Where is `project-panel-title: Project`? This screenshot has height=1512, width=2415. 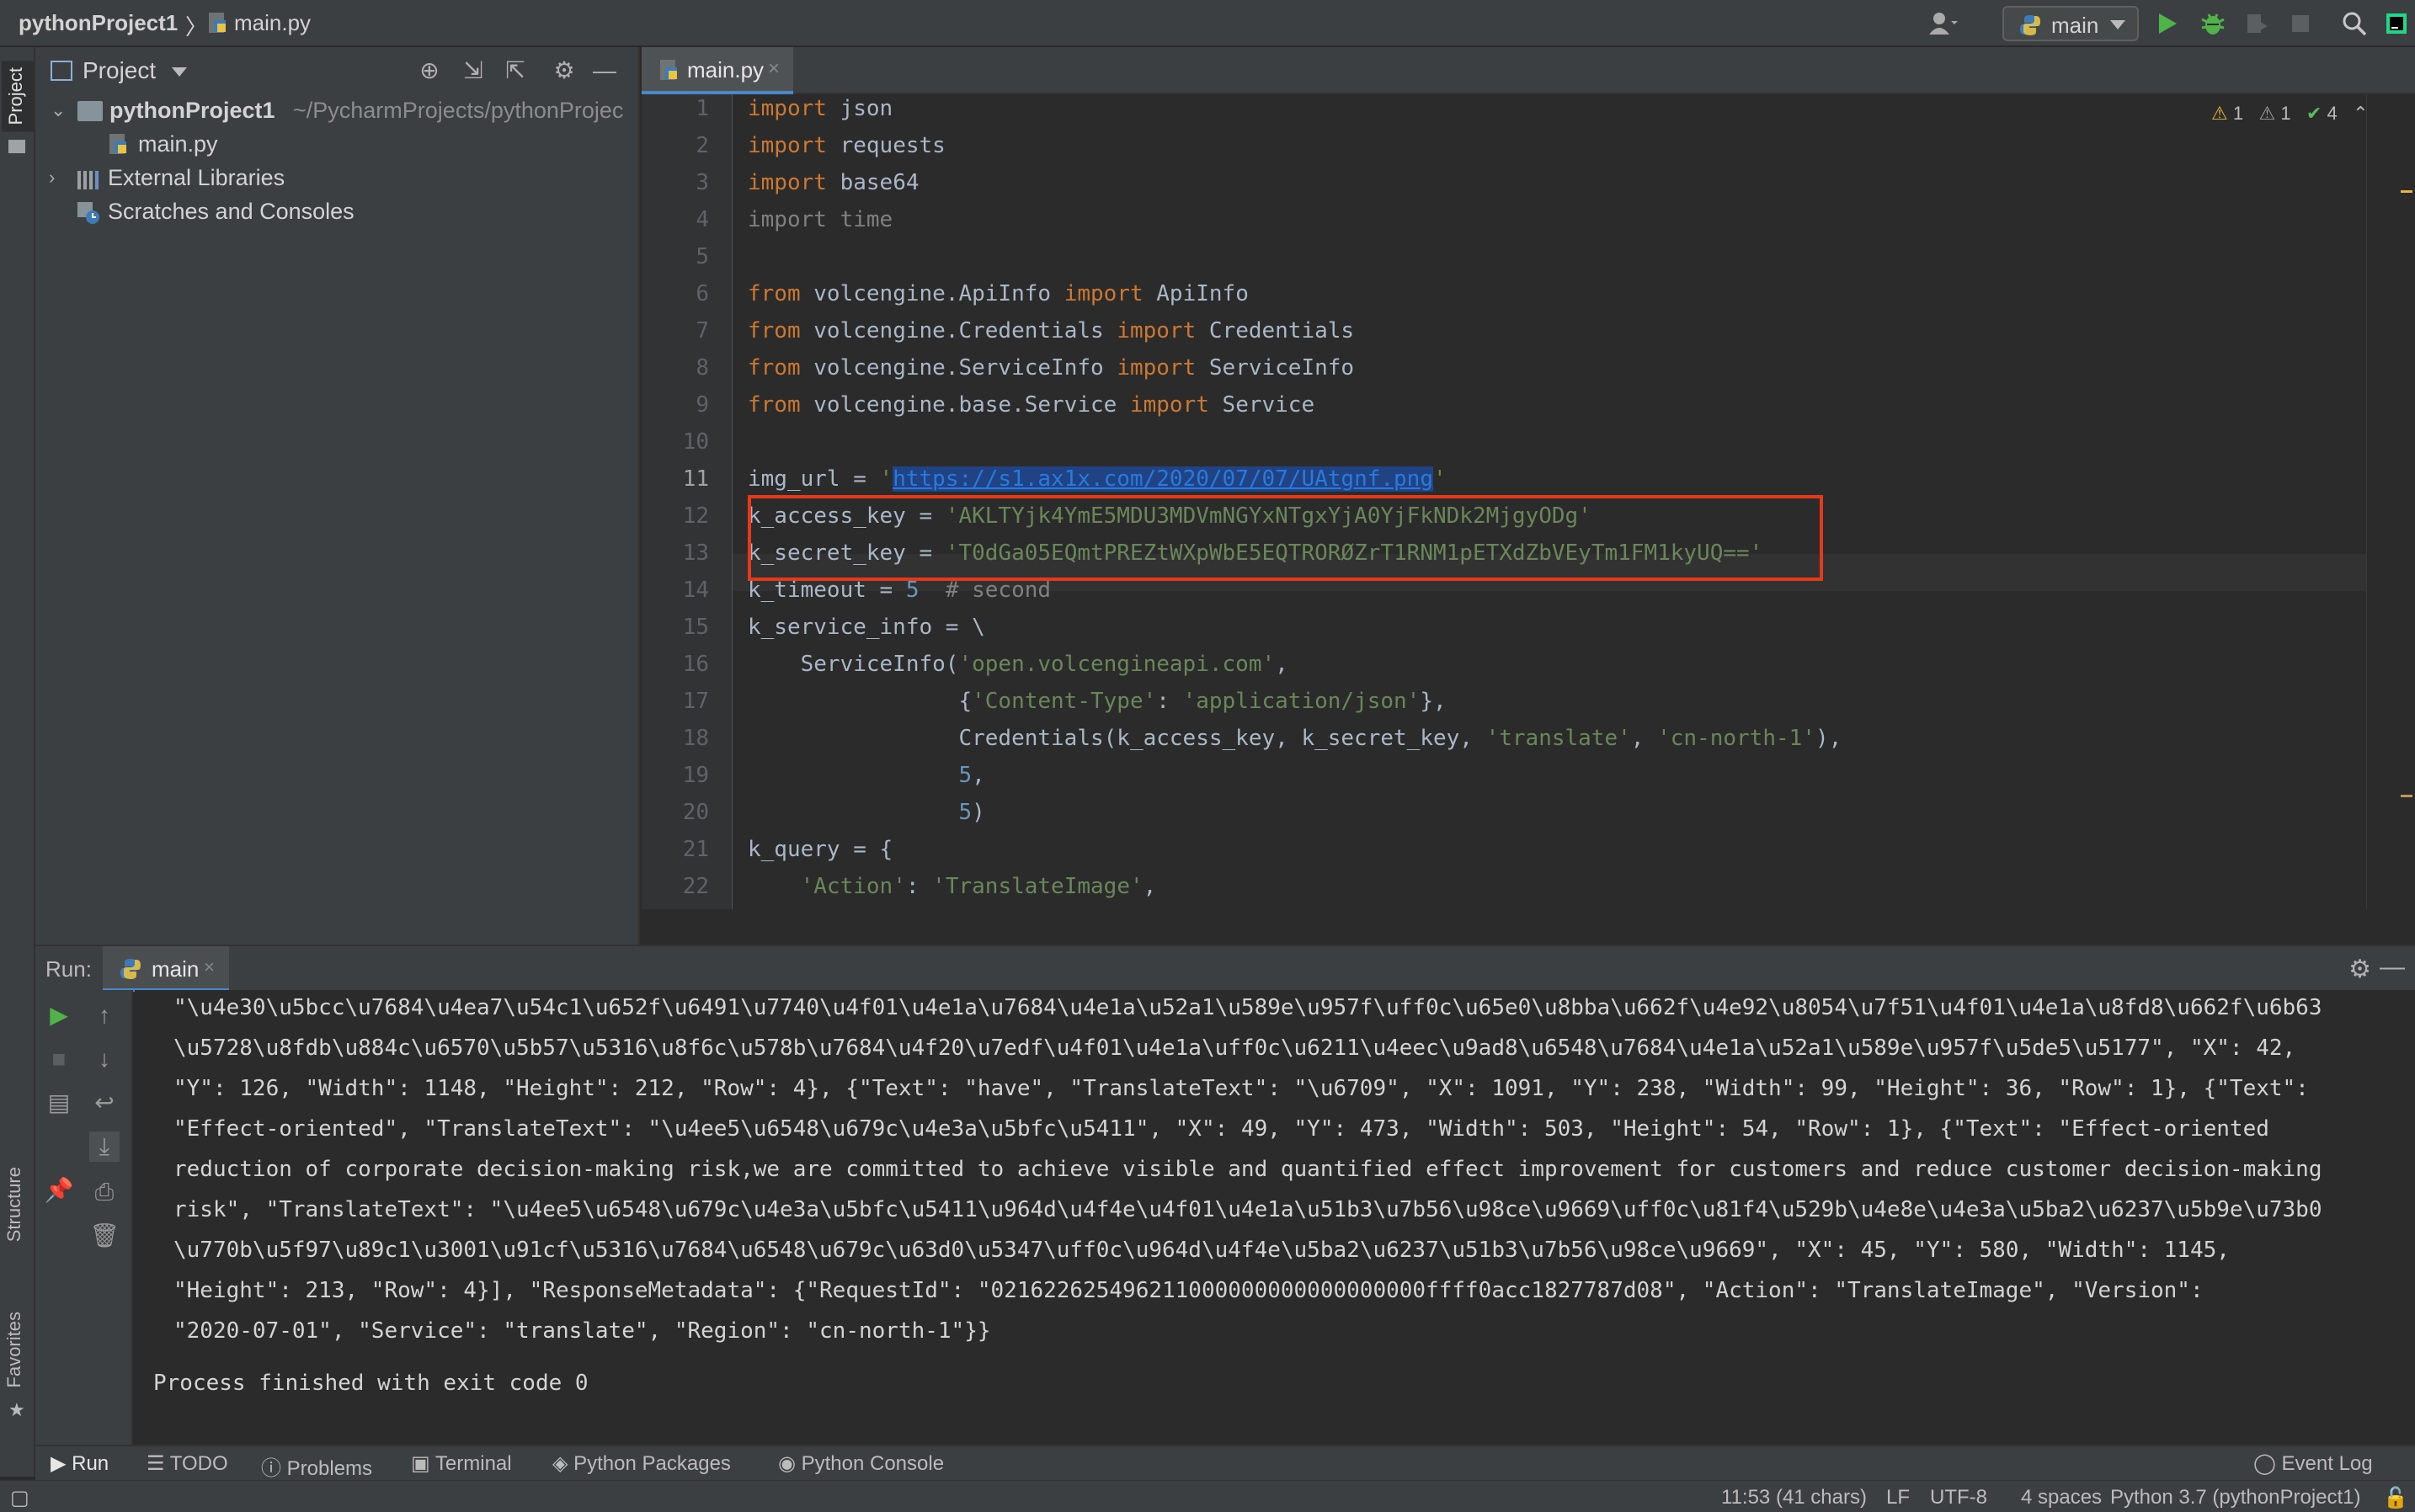
project-panel-title: Project is located at coordinates (119, 70).